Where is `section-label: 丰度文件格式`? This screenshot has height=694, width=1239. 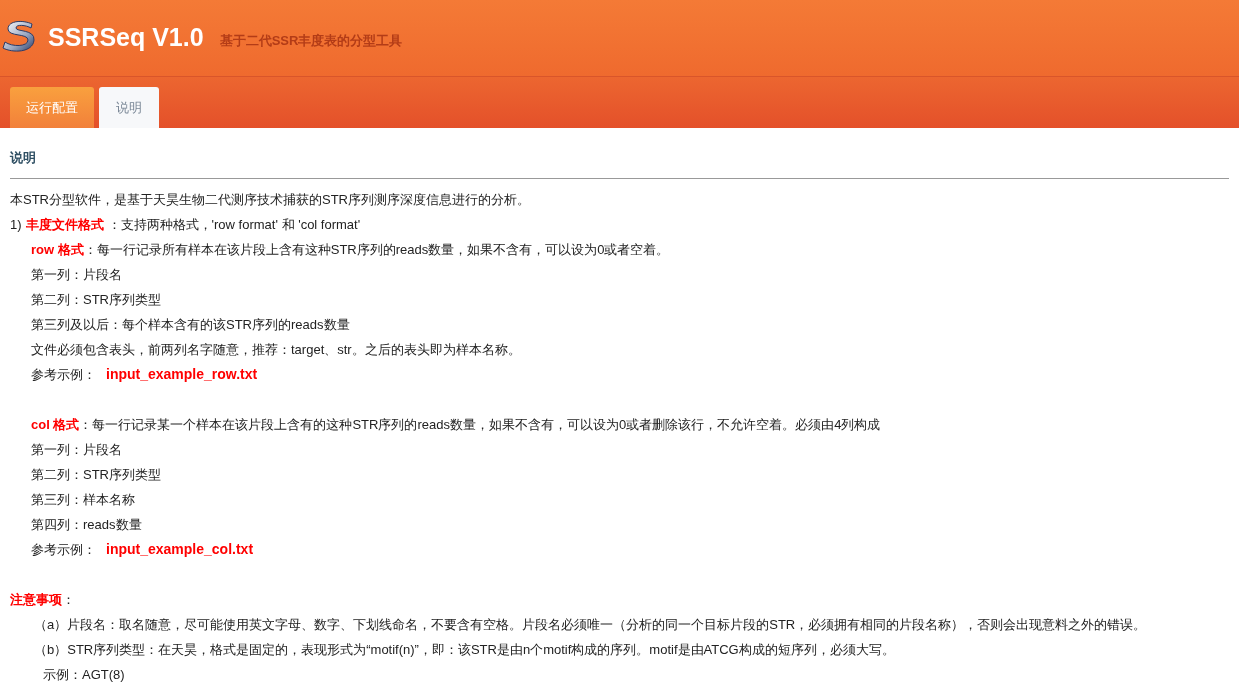
section-label: 丰度文件格式 is located at coordinates (64, 225).